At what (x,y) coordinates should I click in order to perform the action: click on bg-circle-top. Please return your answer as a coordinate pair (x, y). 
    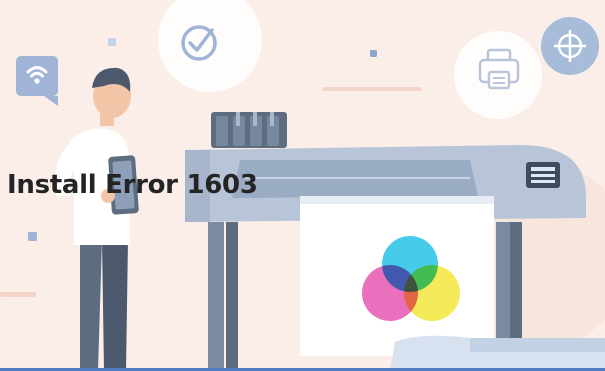
    Looking at the image, I should click on (210, 46).